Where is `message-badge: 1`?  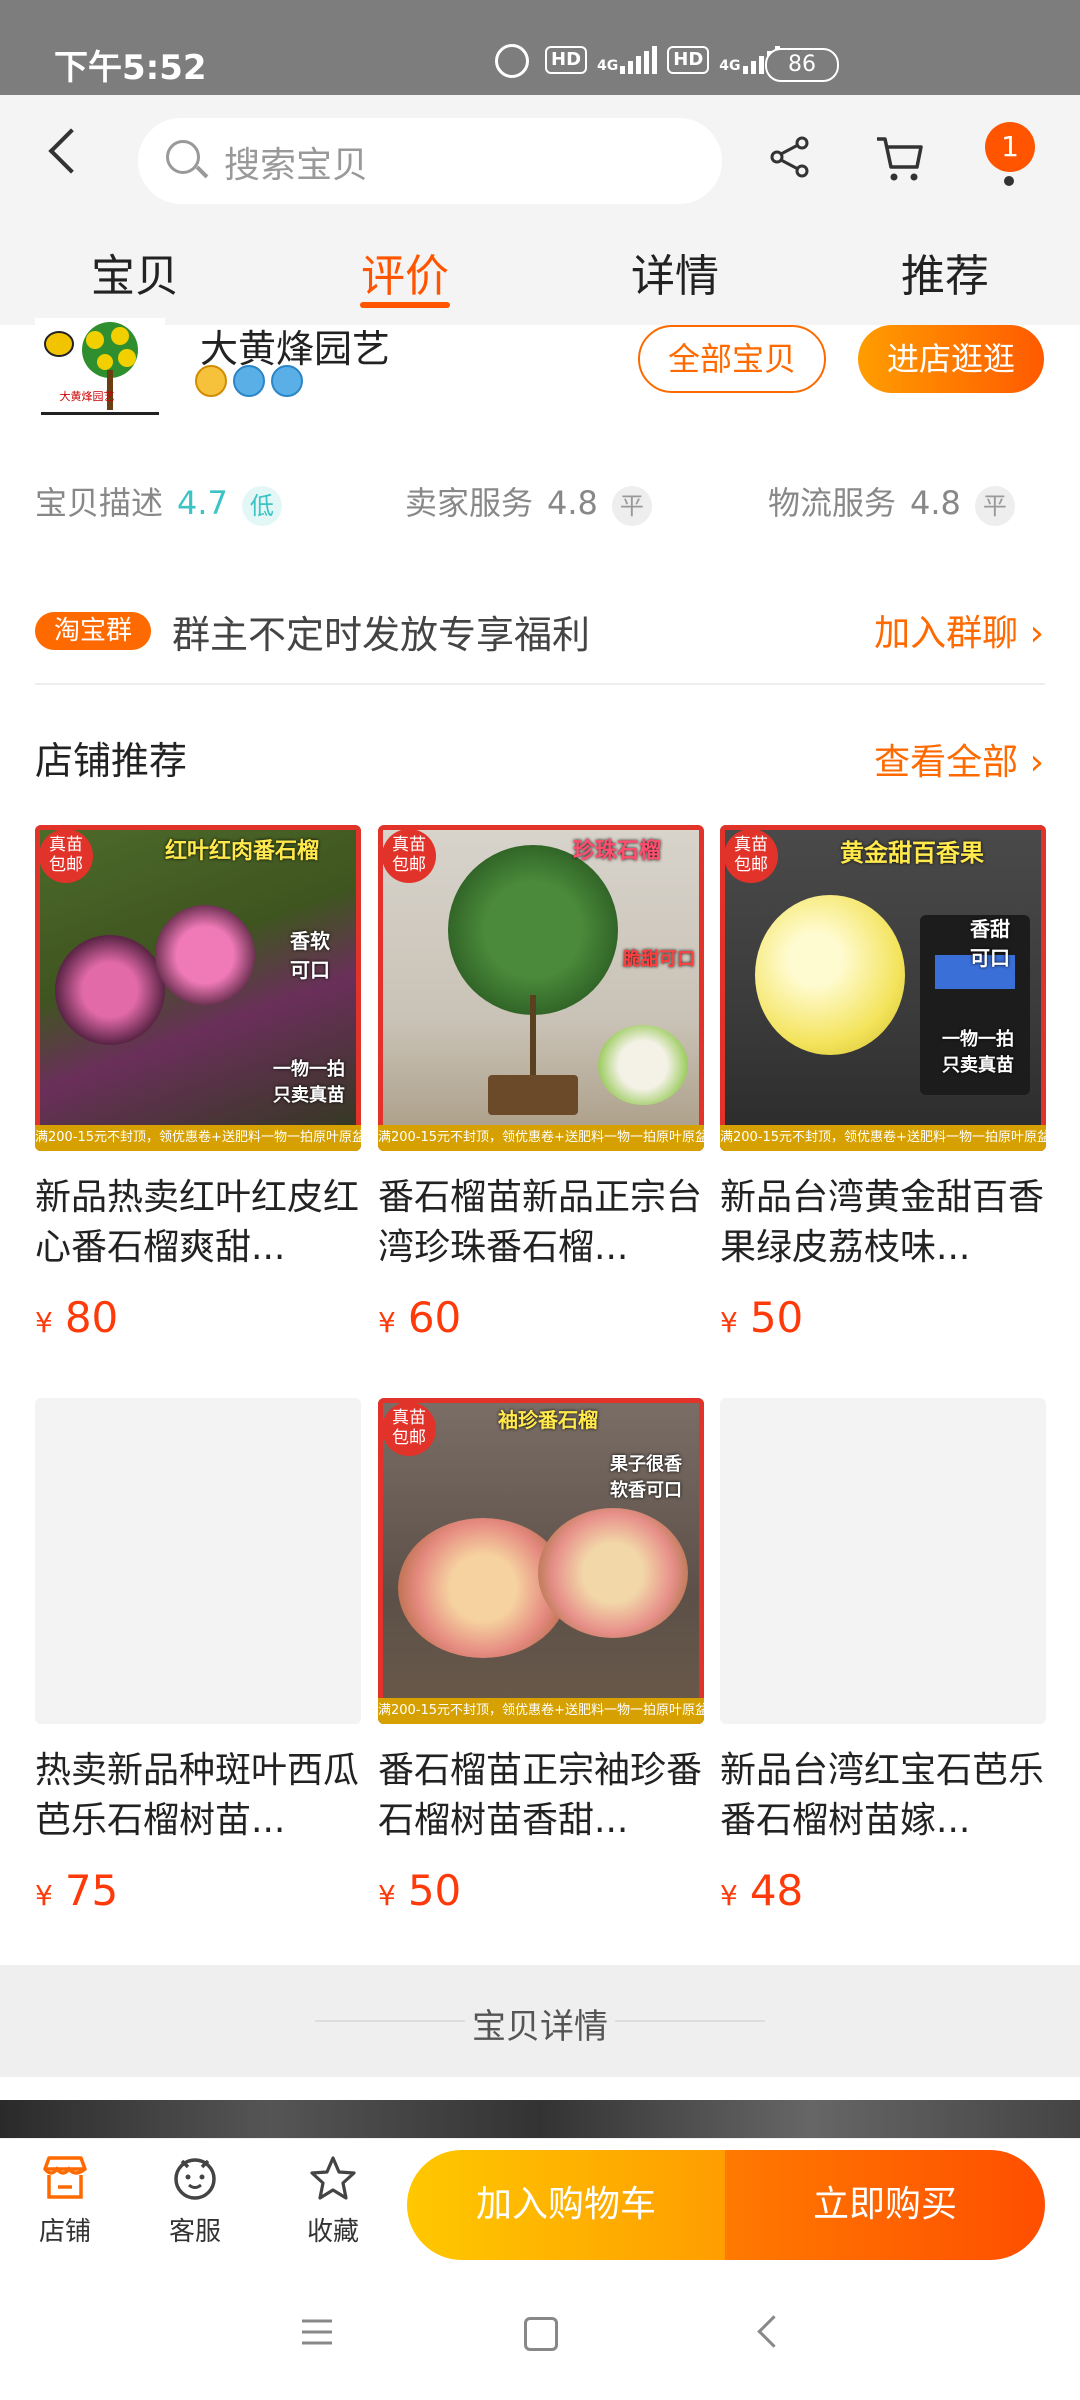
message-badge: 1 is located at coordinates (1010, 147).